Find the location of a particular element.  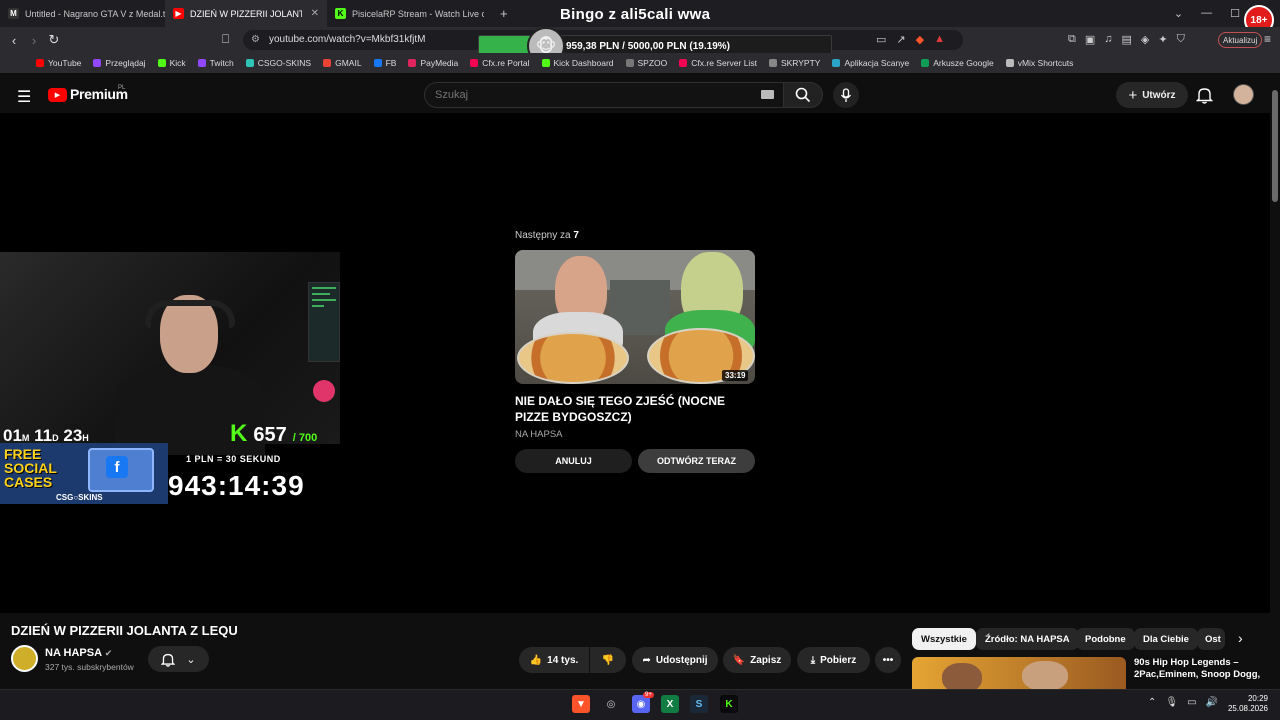

tray-network-icon: ▭ is located at coordinates (1191, 702).